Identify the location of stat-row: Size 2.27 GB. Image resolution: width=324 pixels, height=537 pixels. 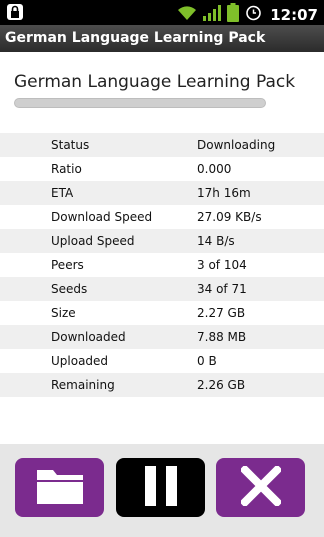
(162, 313).